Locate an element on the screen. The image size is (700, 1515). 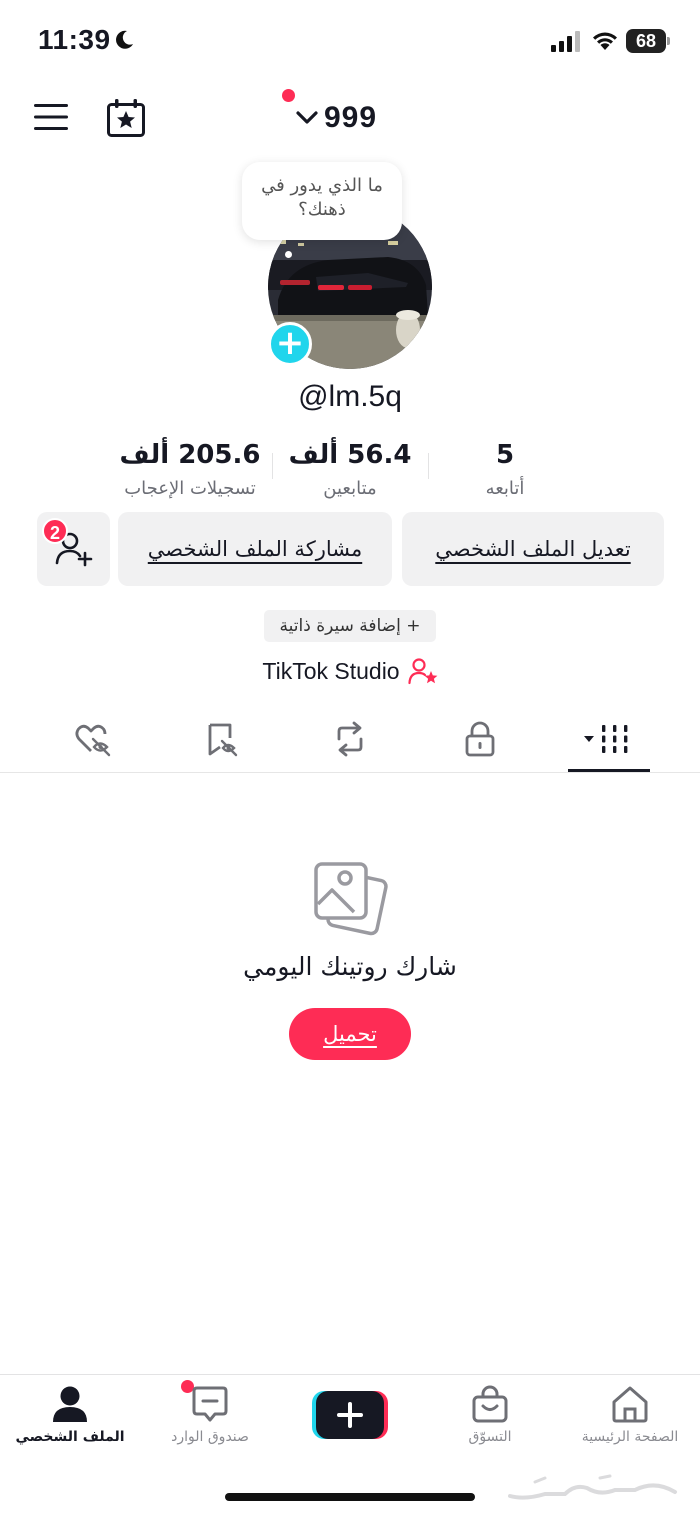
cellular-signal-icon is located at coordinates (565, 41).